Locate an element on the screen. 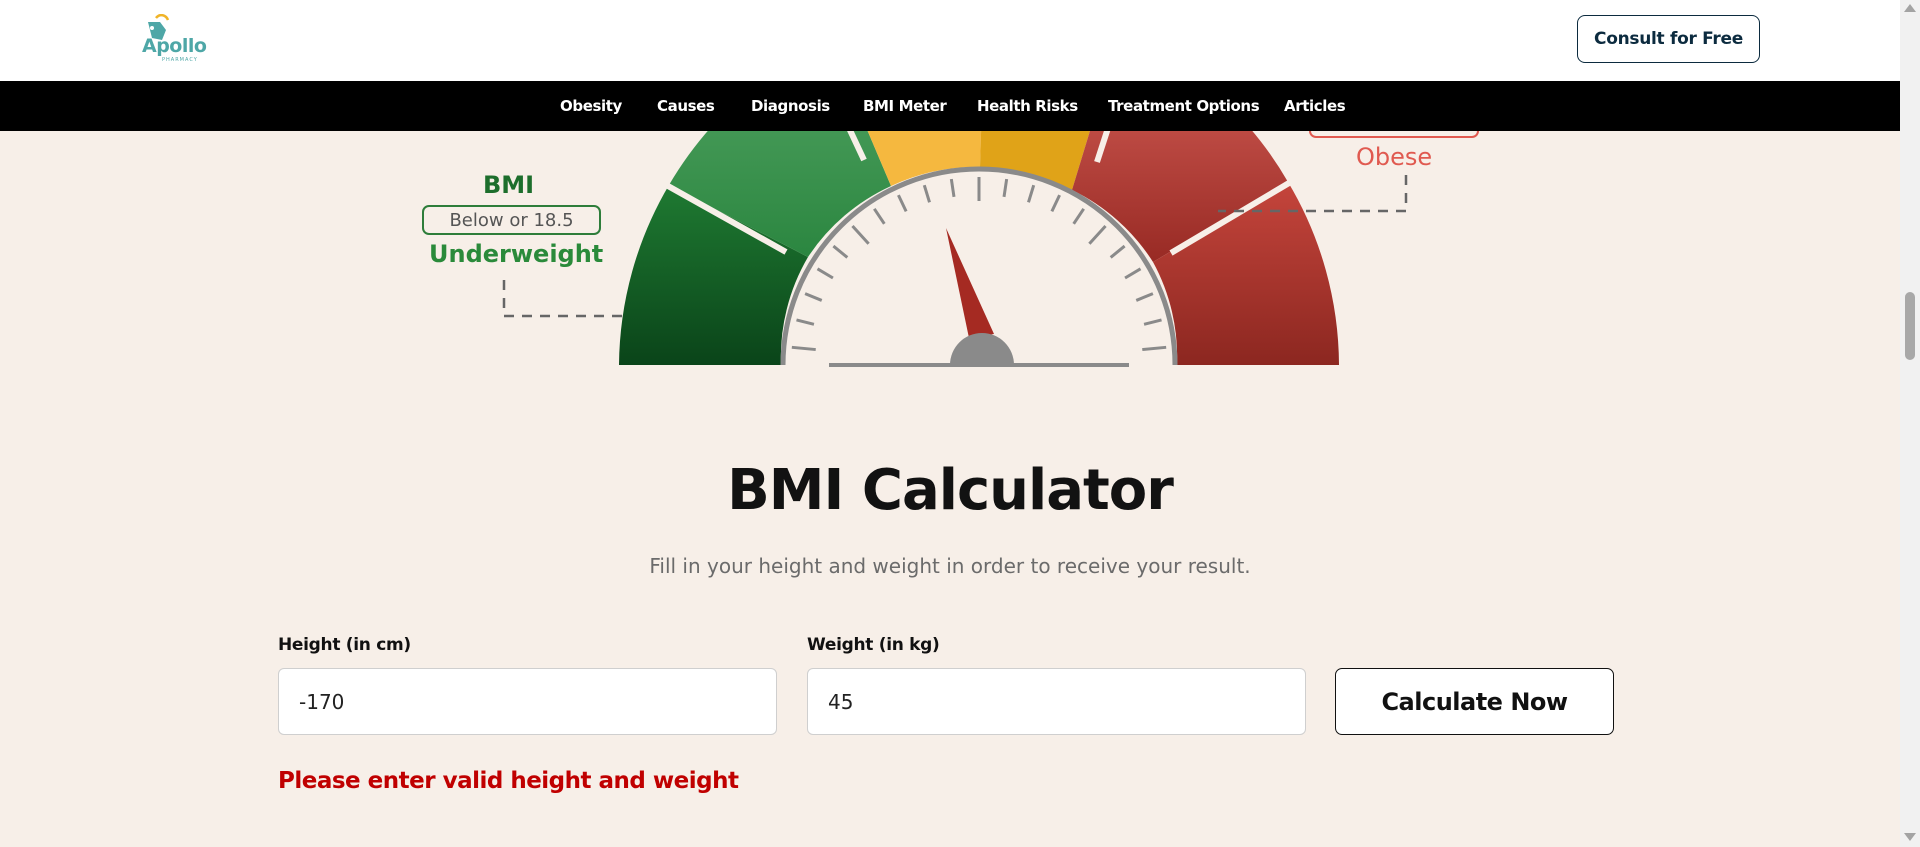 The height and width of the screenshot is (847, 1920). site-header: Apollo PHARMACY Consult for Free is located at coordinates (950, 40).